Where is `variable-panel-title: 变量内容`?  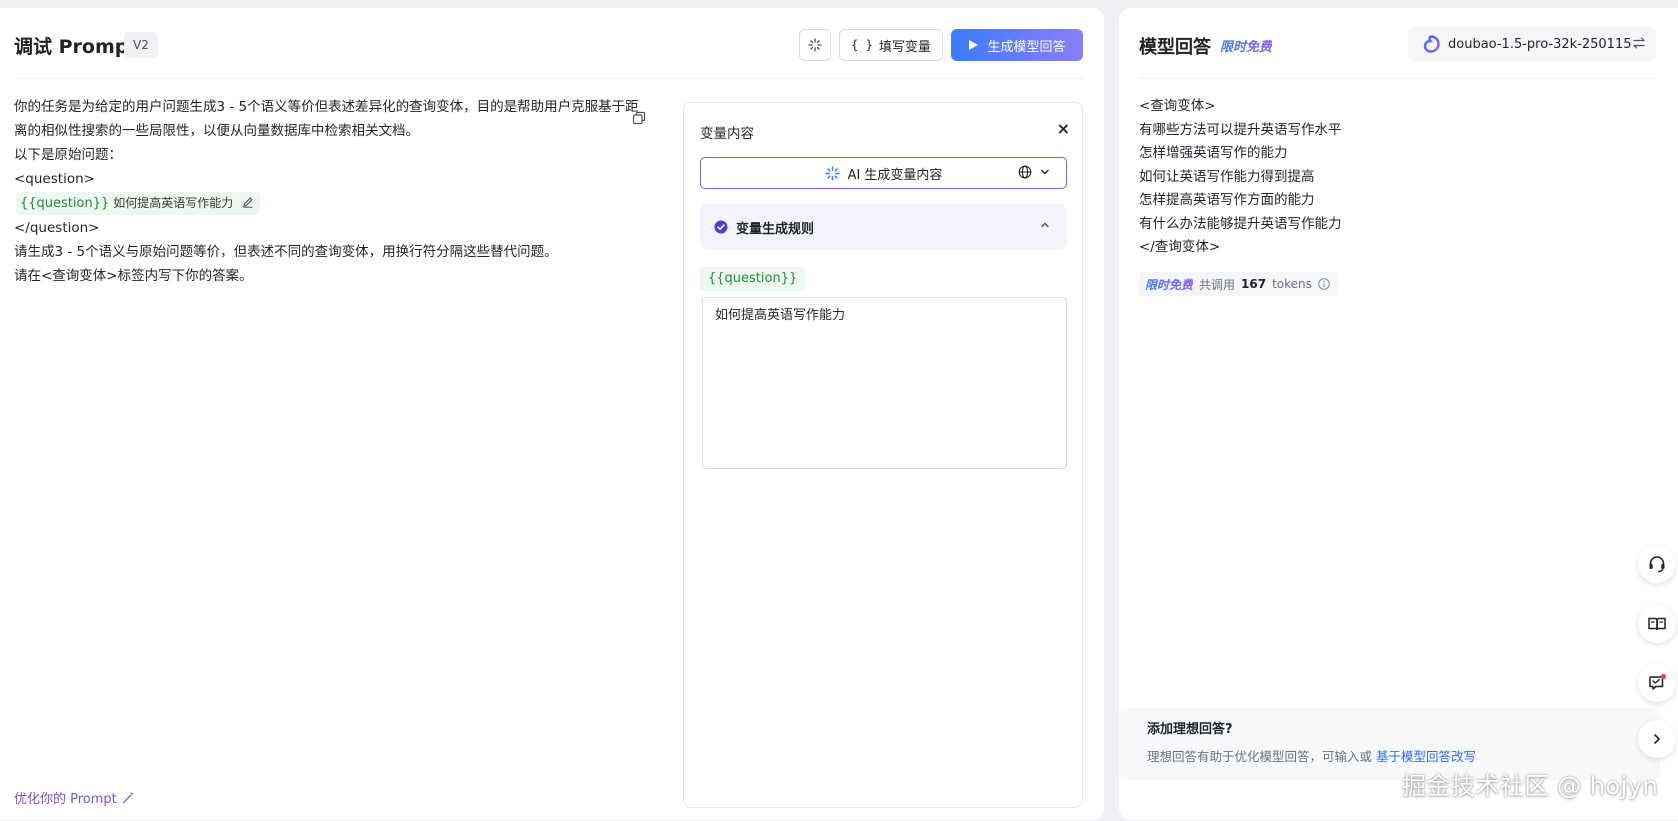
variable-panel-title: 变量内容 is located at coordinates (727, 134).